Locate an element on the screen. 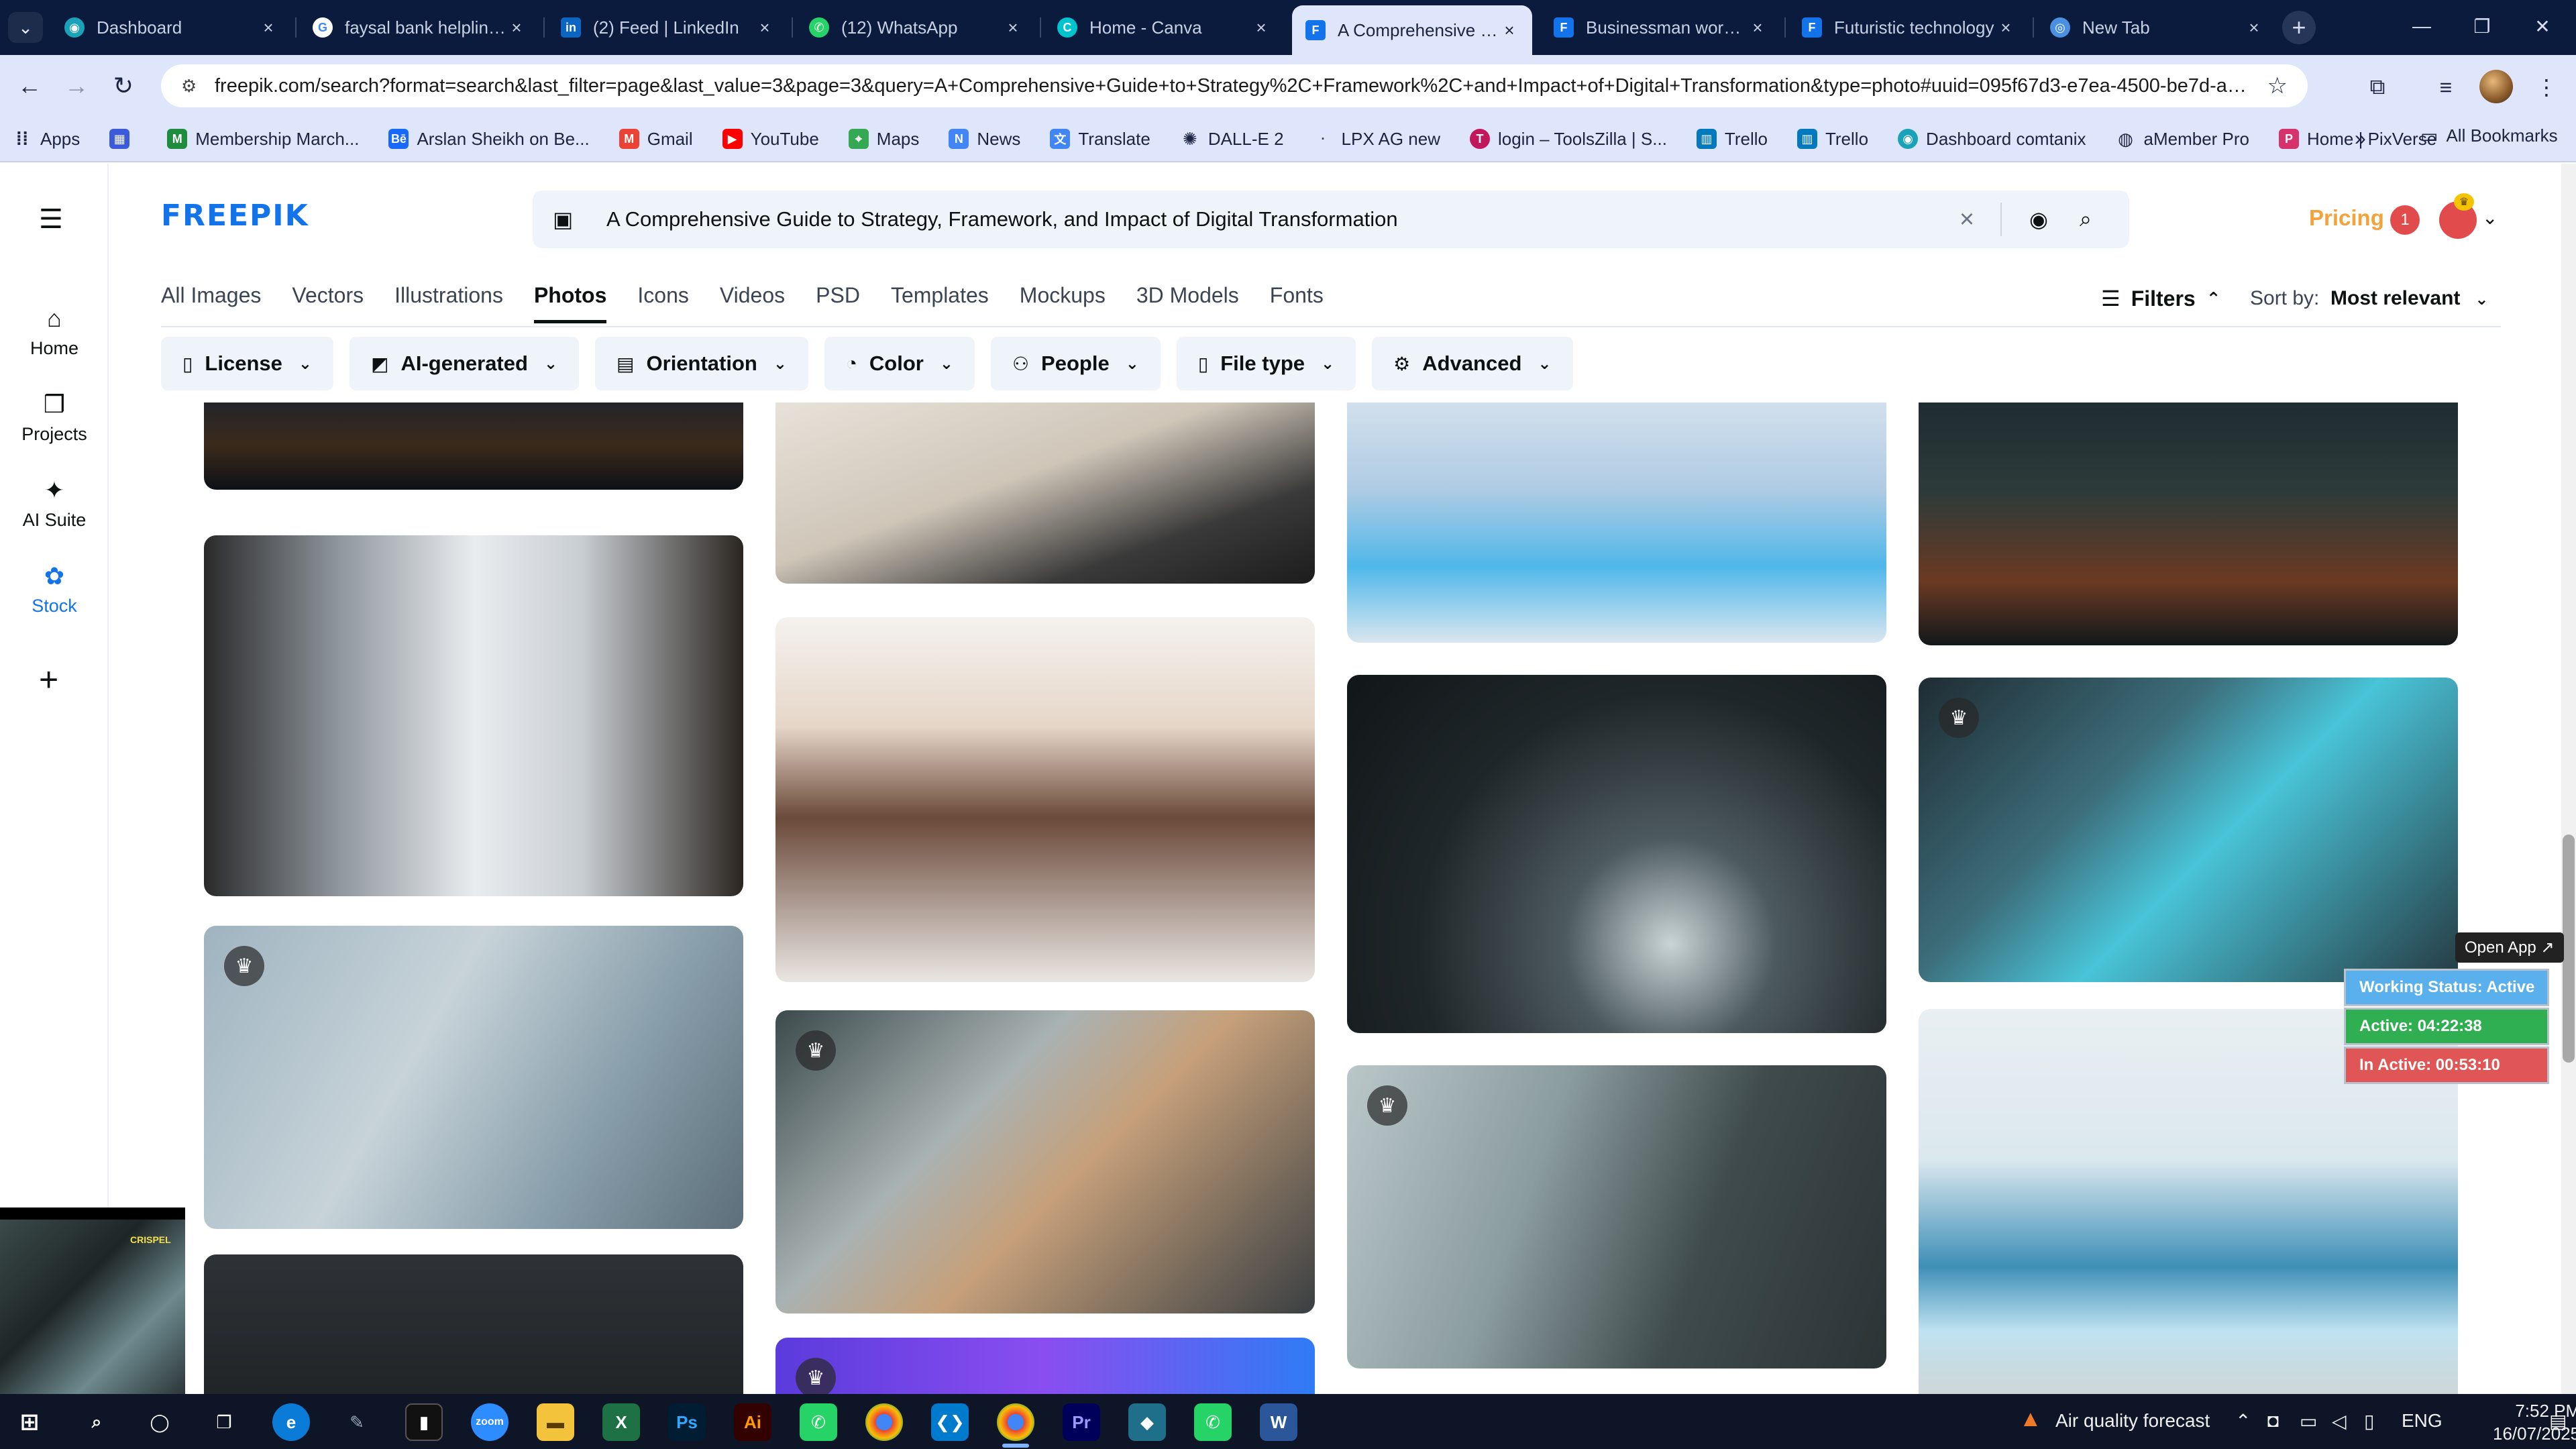 This screenshot has height=1449, width=2576. chevron-down-icon: ⌄ is located at coordinates (2490, 218).